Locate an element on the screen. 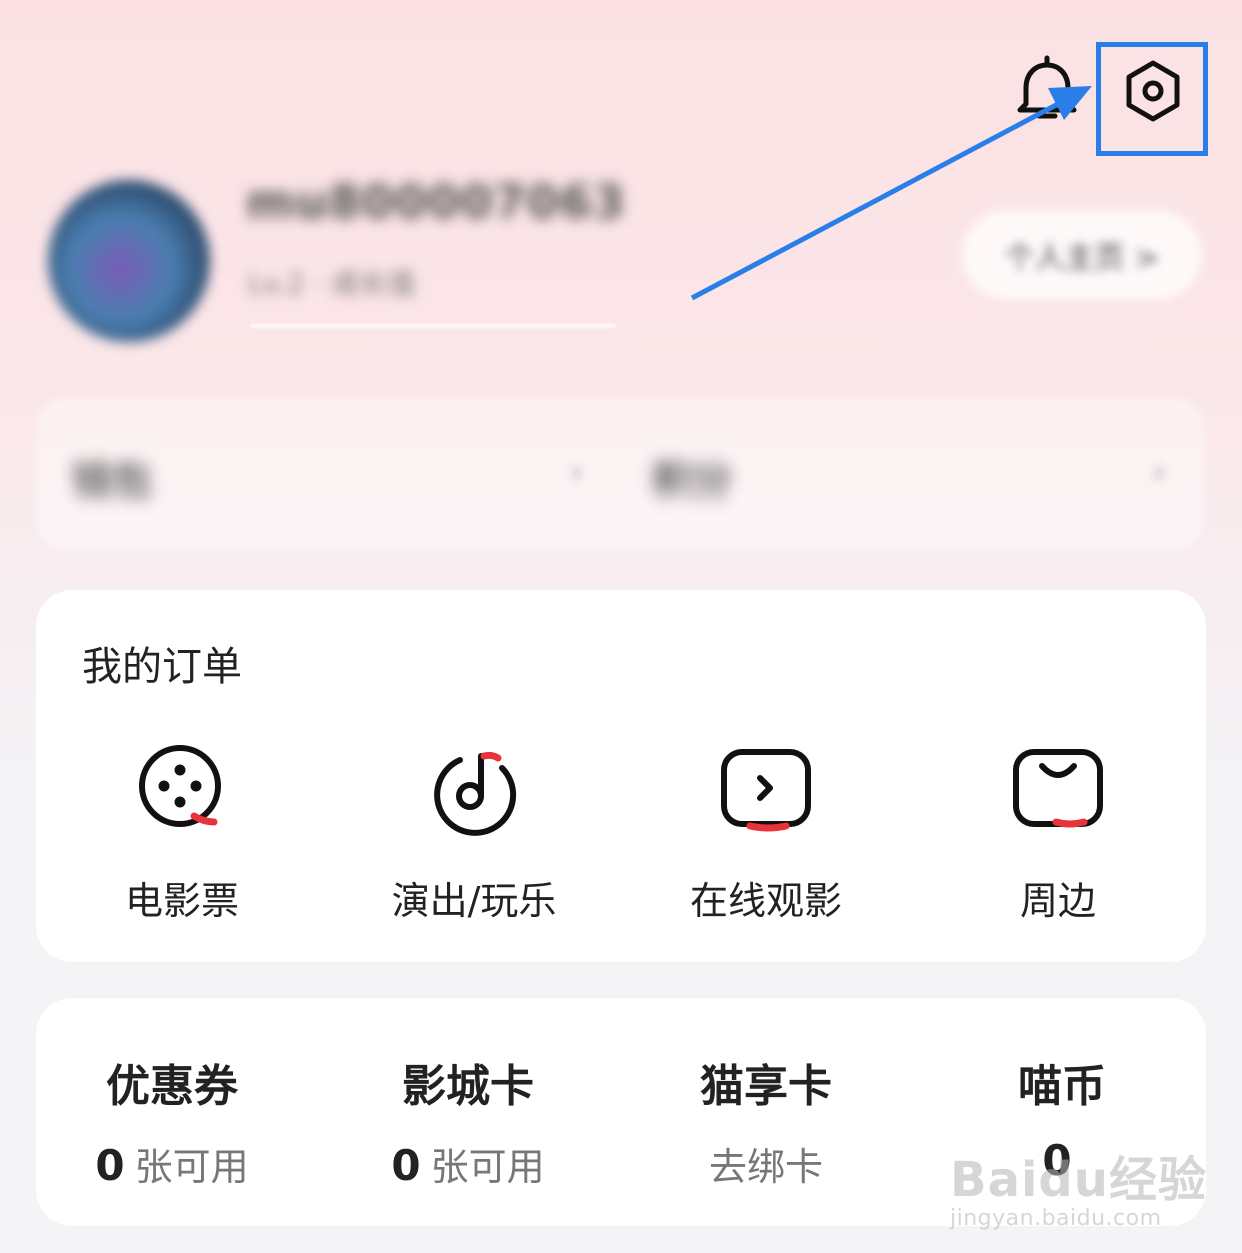 The image size is (1242, 1253). level-progress-bar is located at coordinates (433, 326).